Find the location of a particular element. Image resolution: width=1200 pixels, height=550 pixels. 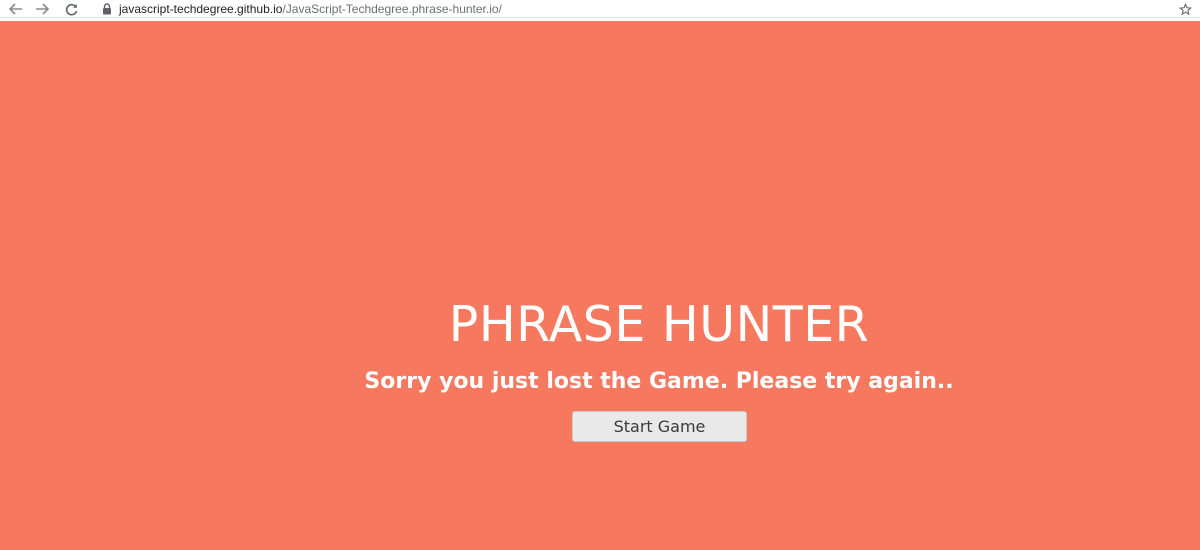

reload-button is located at coordinates (71, 9).